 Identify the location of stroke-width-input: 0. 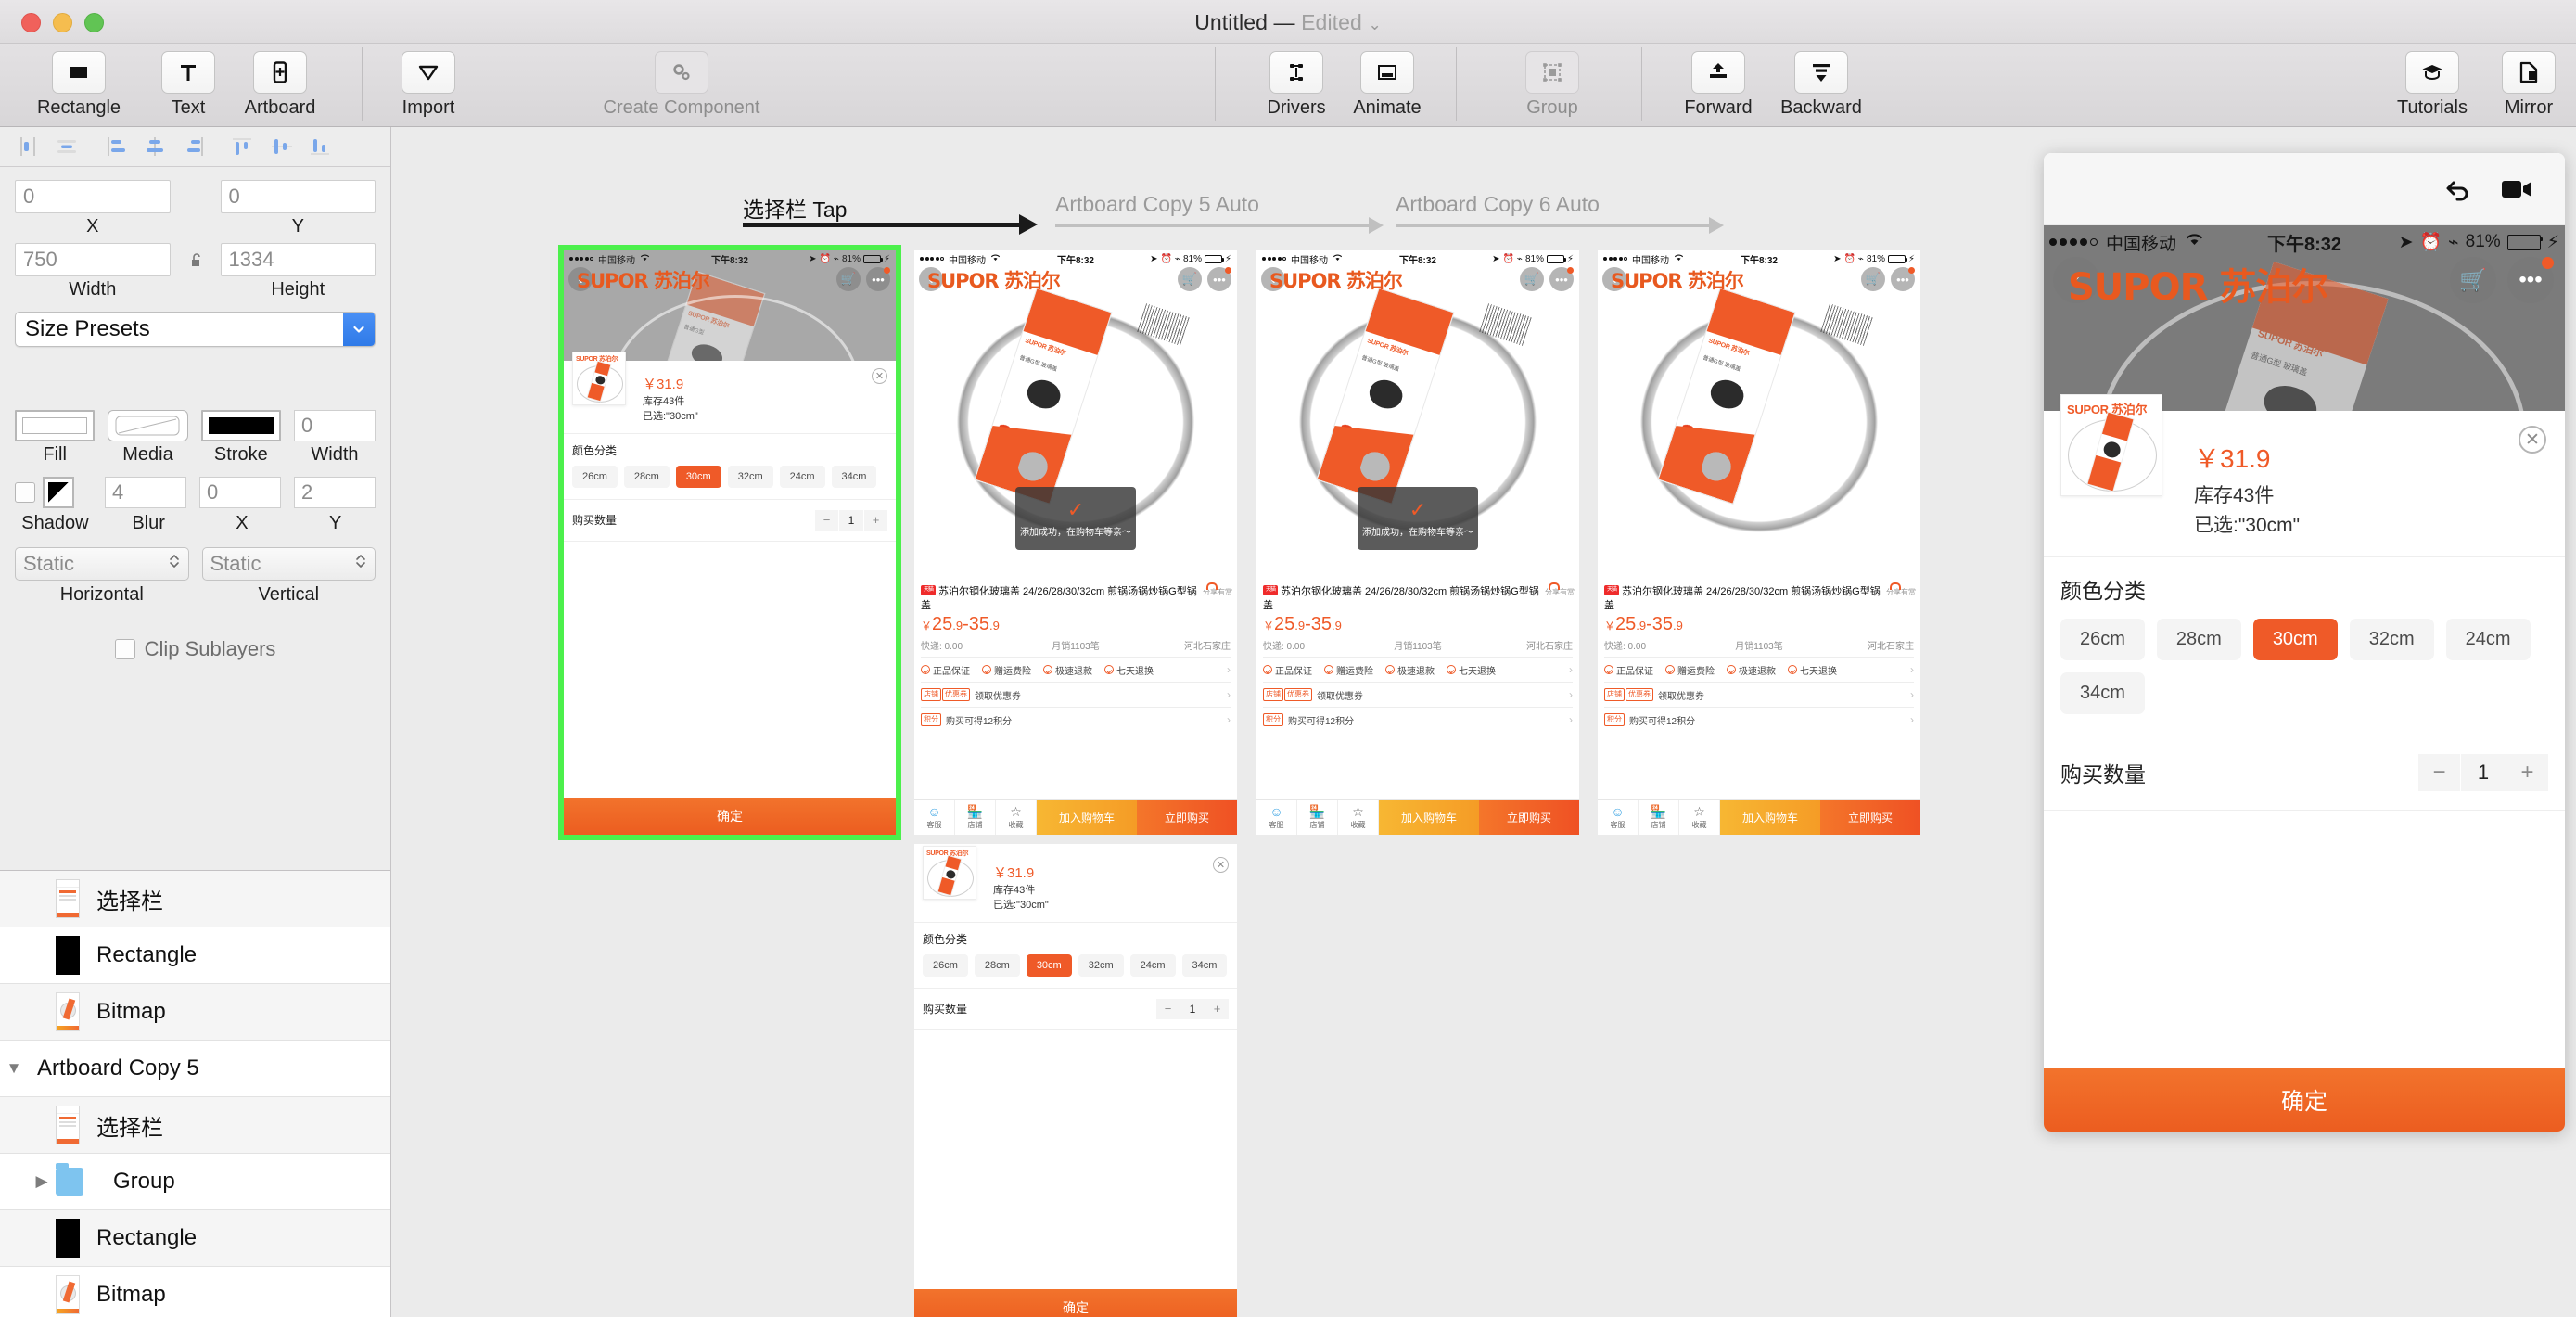
(334, 425).